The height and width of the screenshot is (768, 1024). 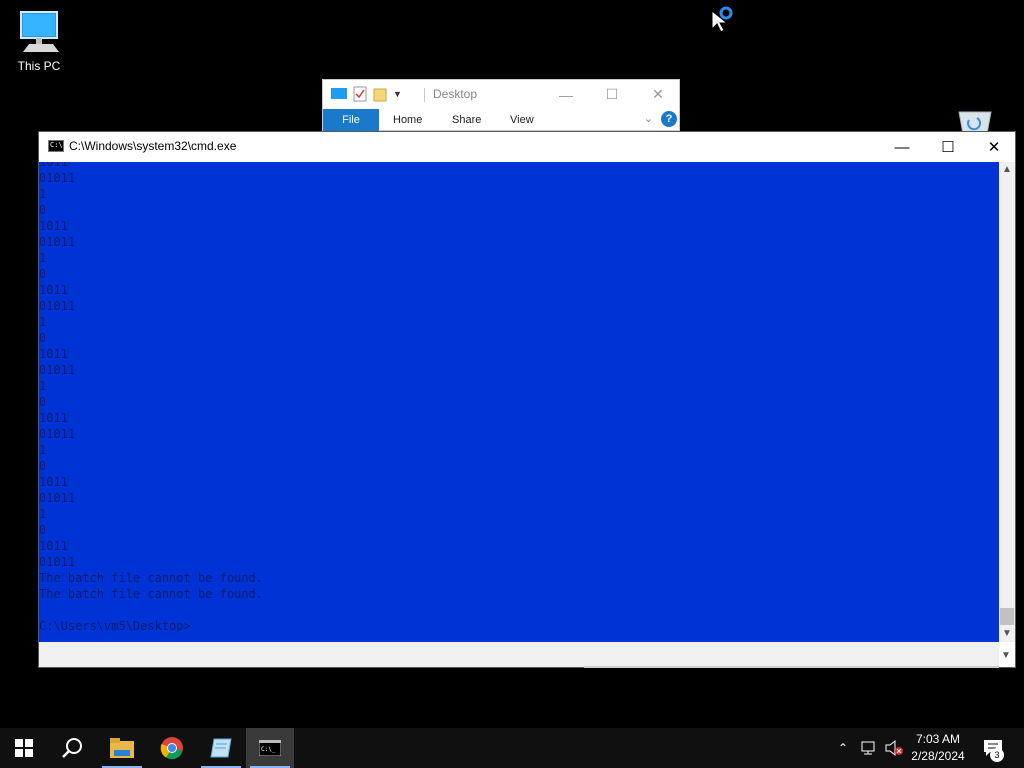 I want to click on desktop-icon-this-pc: This PC, so click(x=39, y=41).